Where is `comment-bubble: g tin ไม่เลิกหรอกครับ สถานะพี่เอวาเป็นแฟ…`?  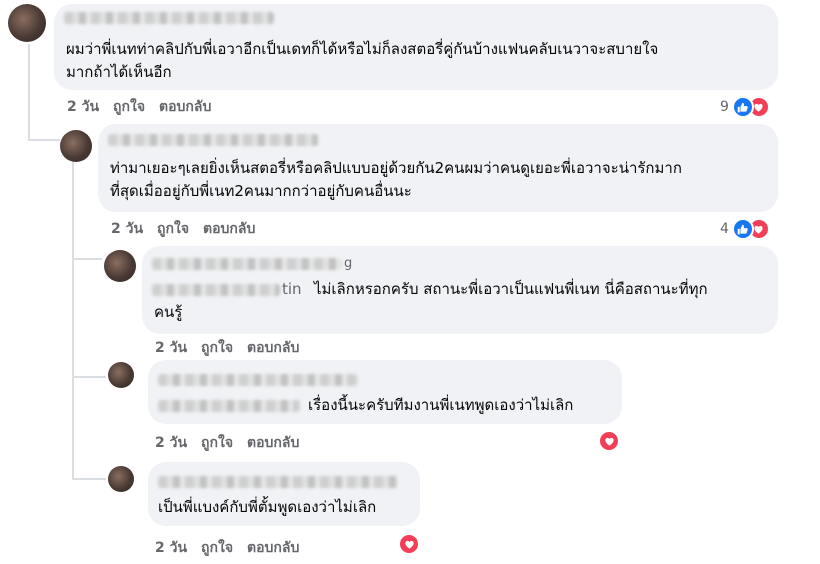 comment-bubble: g tin ไม่เลิกหรอกครับ สถานะพี่เอวาเป็นแฟ… is located at coordinates (460, 290).